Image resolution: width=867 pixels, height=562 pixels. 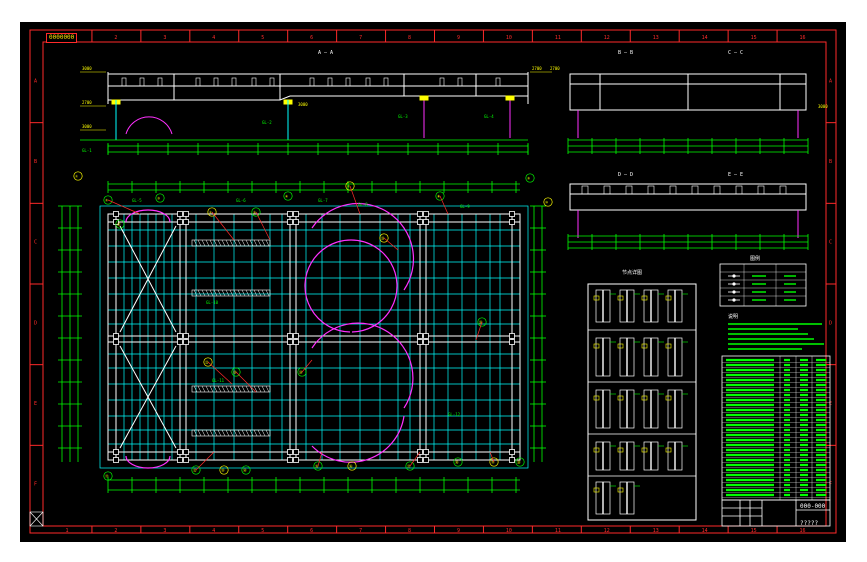 I want to click on member-tag: GL-2, so click(x=267, y=122).